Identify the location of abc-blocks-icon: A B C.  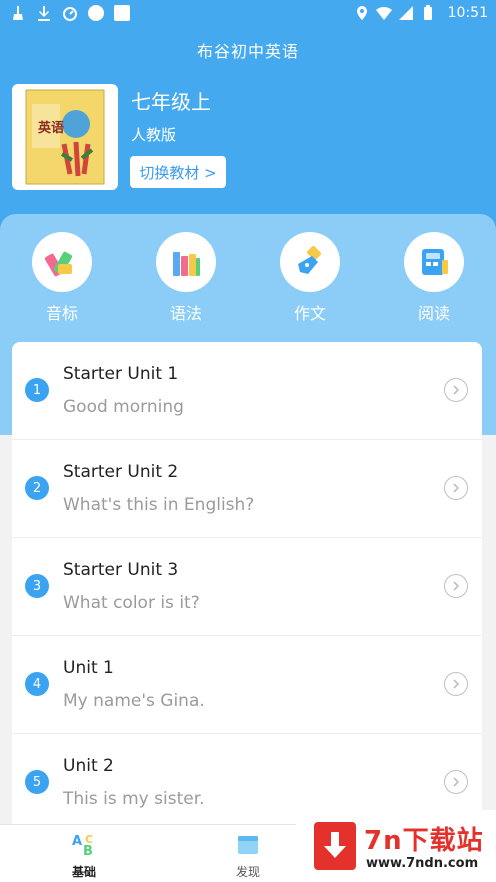
(82, 846).